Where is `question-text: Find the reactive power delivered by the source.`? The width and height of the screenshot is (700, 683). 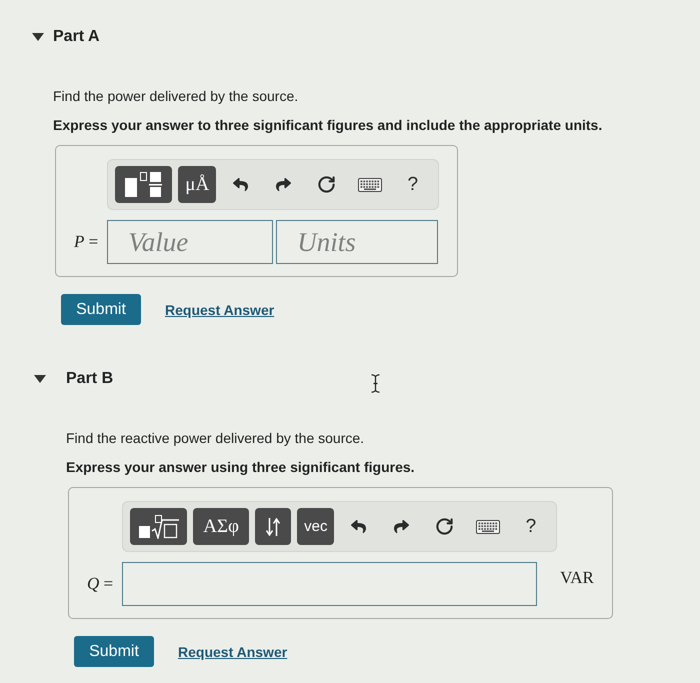
question-text: Find the reactive power delivered by the source. is located at coordinates (215, 438).